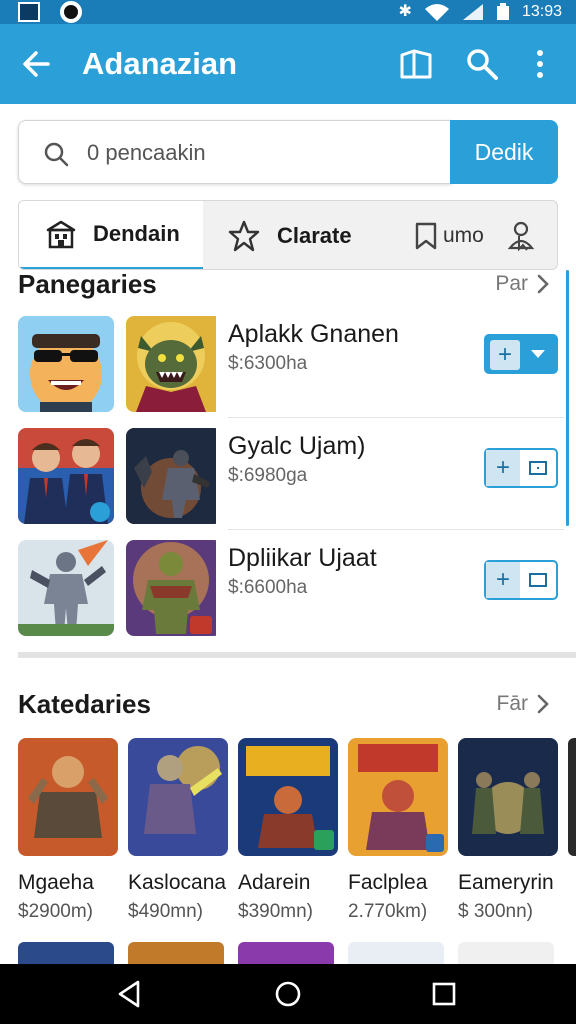  I want to click on featured-more-link: Par, so click(522, 284).